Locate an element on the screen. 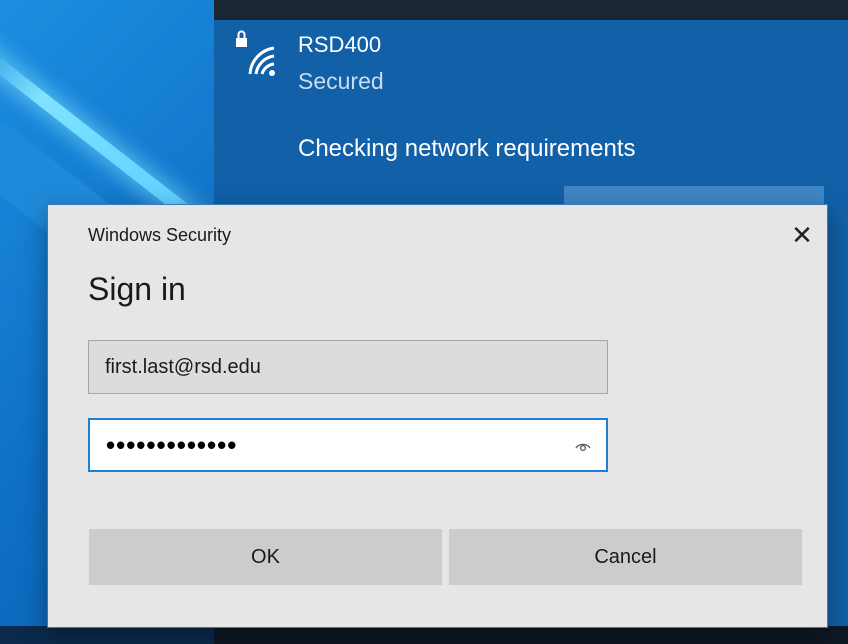 The width and height of the screenshot is (848, 644). flyout-bottom-bar is located at coordinates (531, 635).